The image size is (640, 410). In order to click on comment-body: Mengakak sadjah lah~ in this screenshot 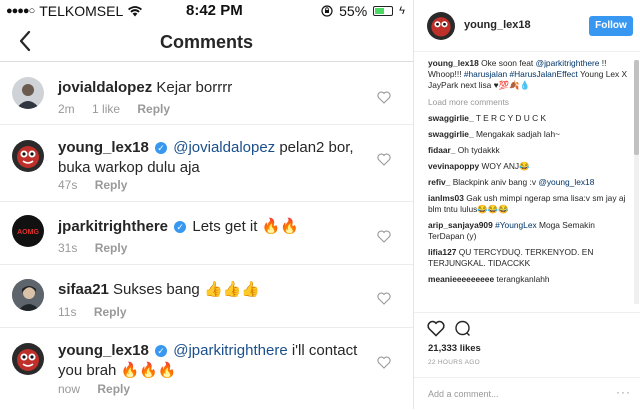, I will do `click(517, 134)`.